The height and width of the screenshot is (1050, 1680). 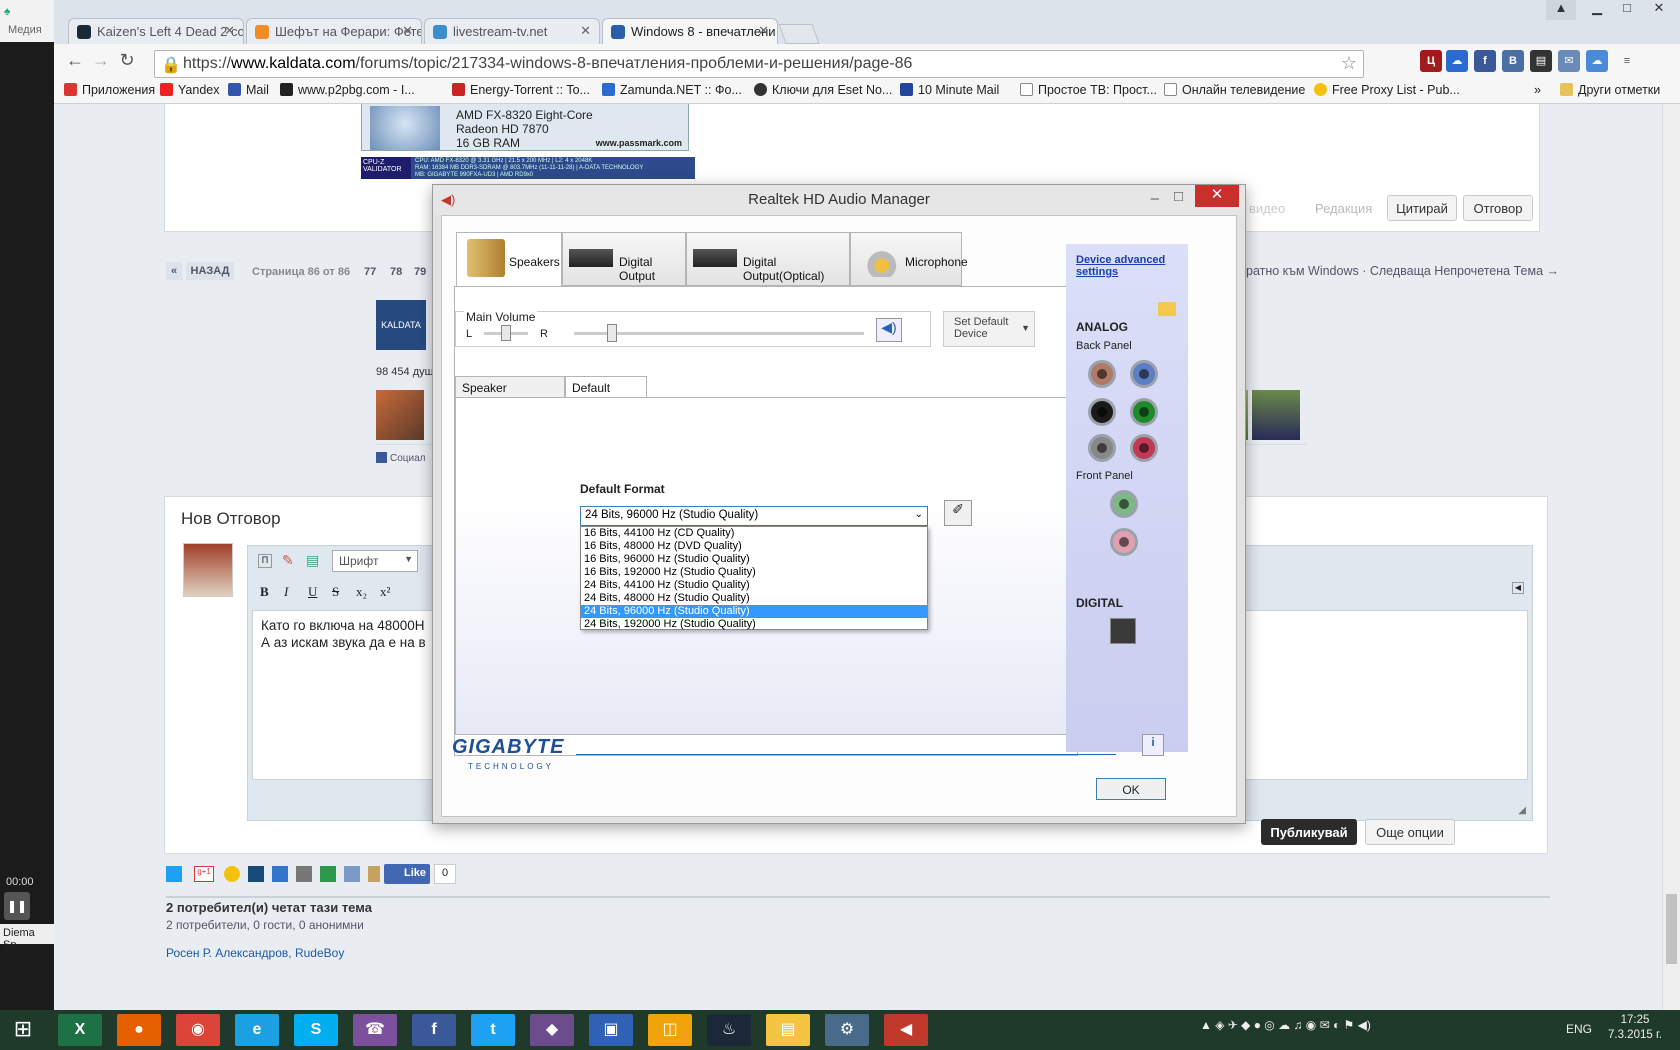 What do you see at coordinates (1234, 90) in the screenshot?
I see `bookmark-item: Онлайн телевидение` at bounding box center [1234, 90].